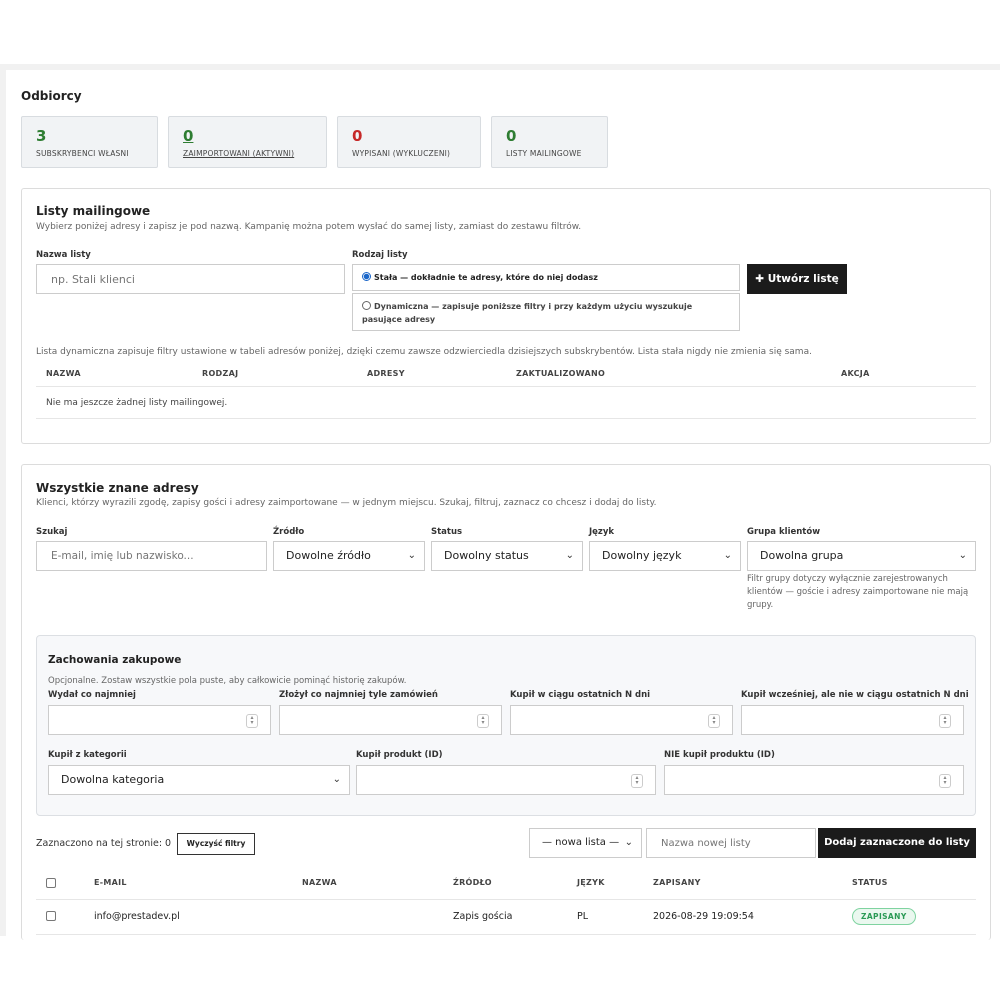 This screenshot has height=1000, width=1000. Describe the element at coordinates (861, 556) in the screenshot. I see `group-select: Dowolna grupa ⌄` at that location.